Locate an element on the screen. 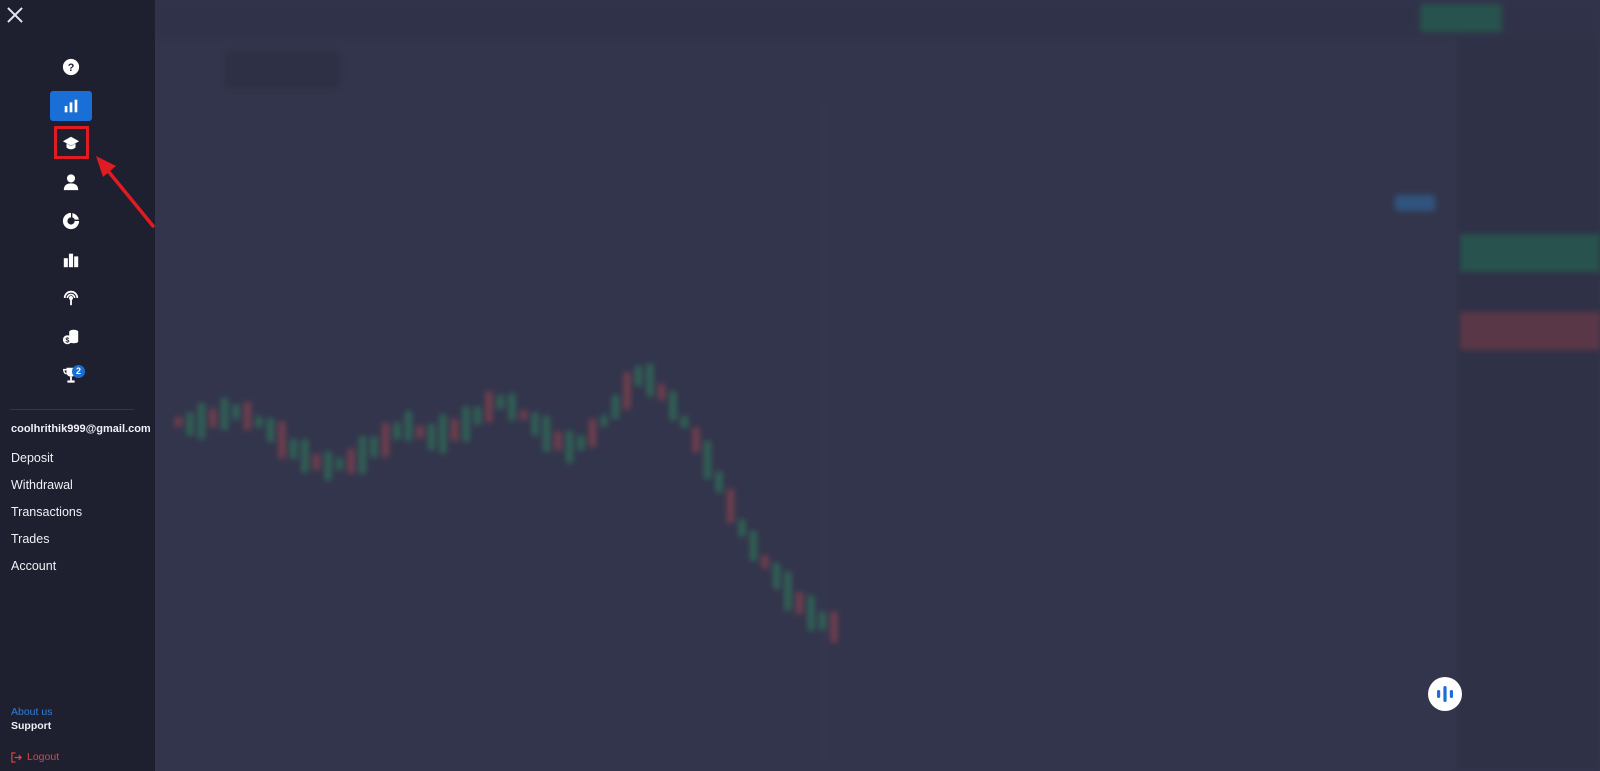 The width and height of the screenshot is (1600, 771). sidebar-item-leaderboard is located at coordinates (71, 260).